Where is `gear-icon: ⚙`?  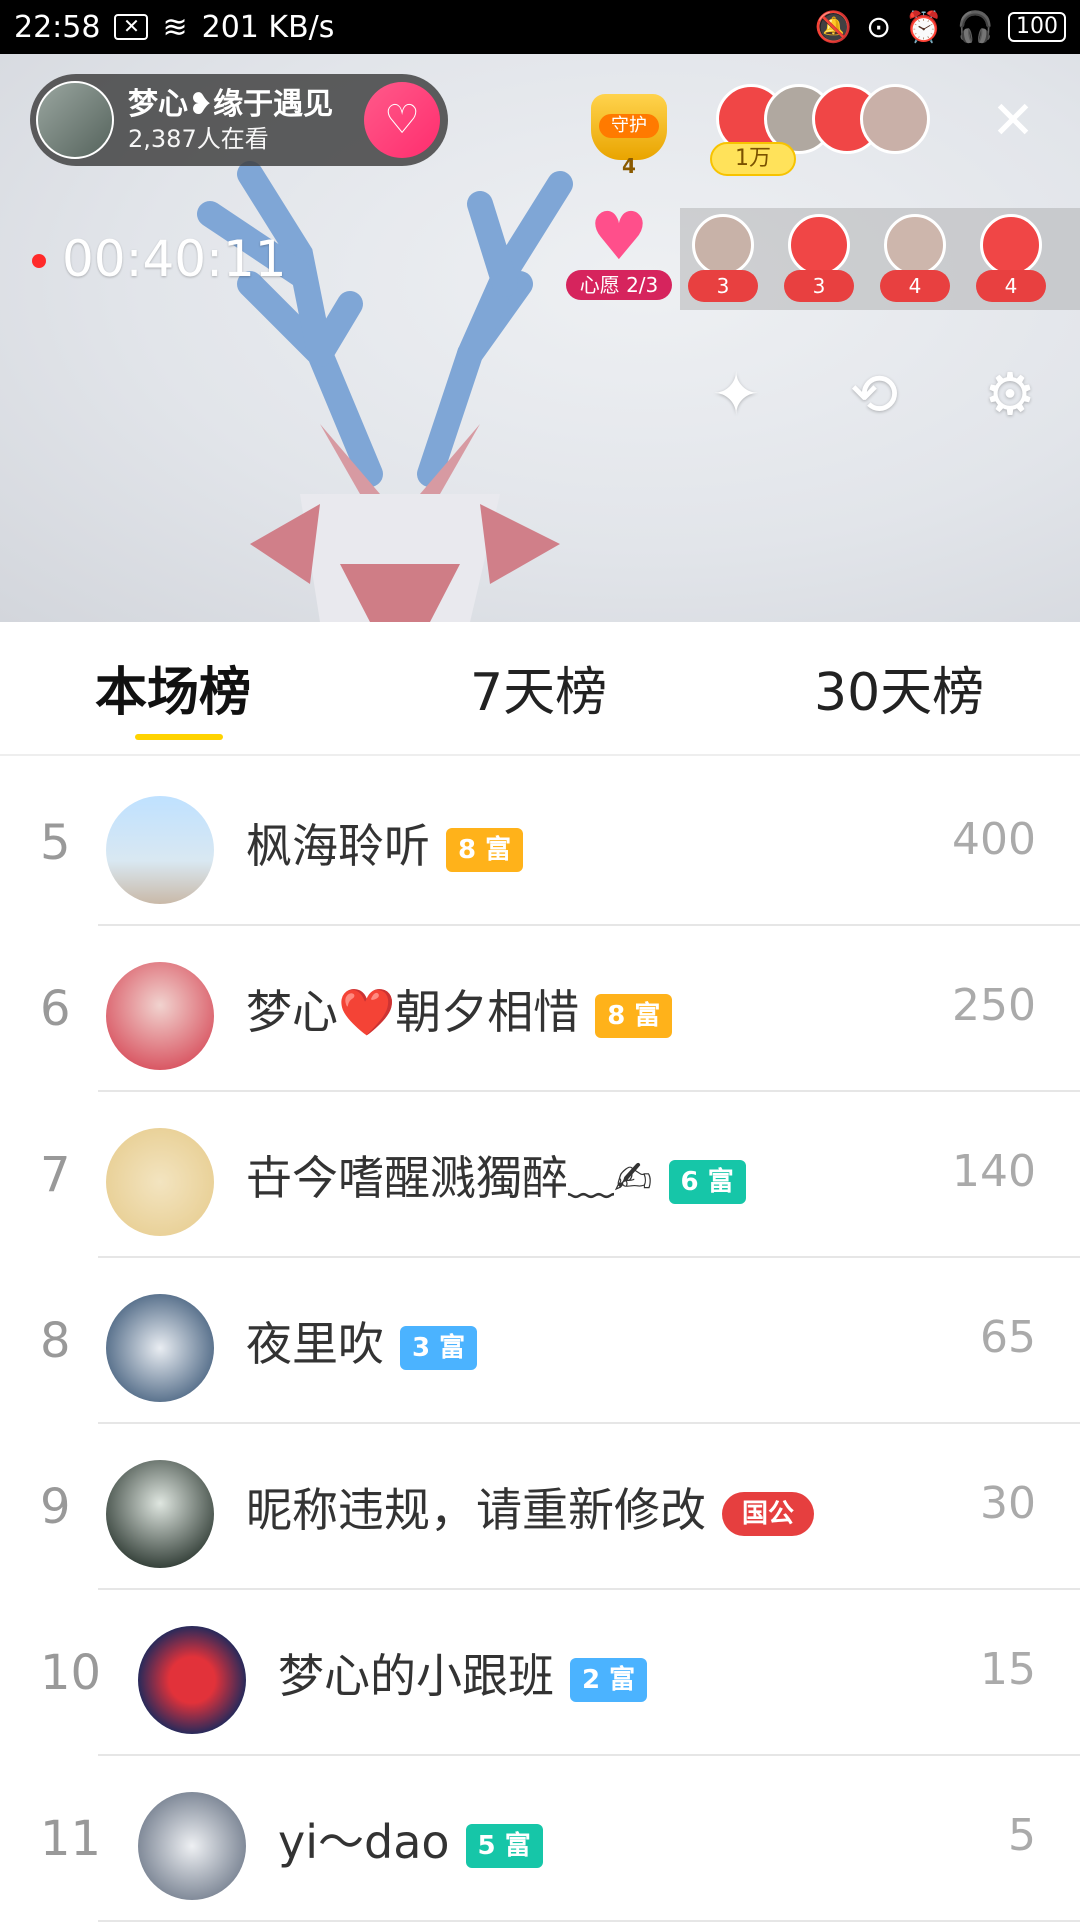 gear-icon: ⚙ is located at coordinates (1010, 394).